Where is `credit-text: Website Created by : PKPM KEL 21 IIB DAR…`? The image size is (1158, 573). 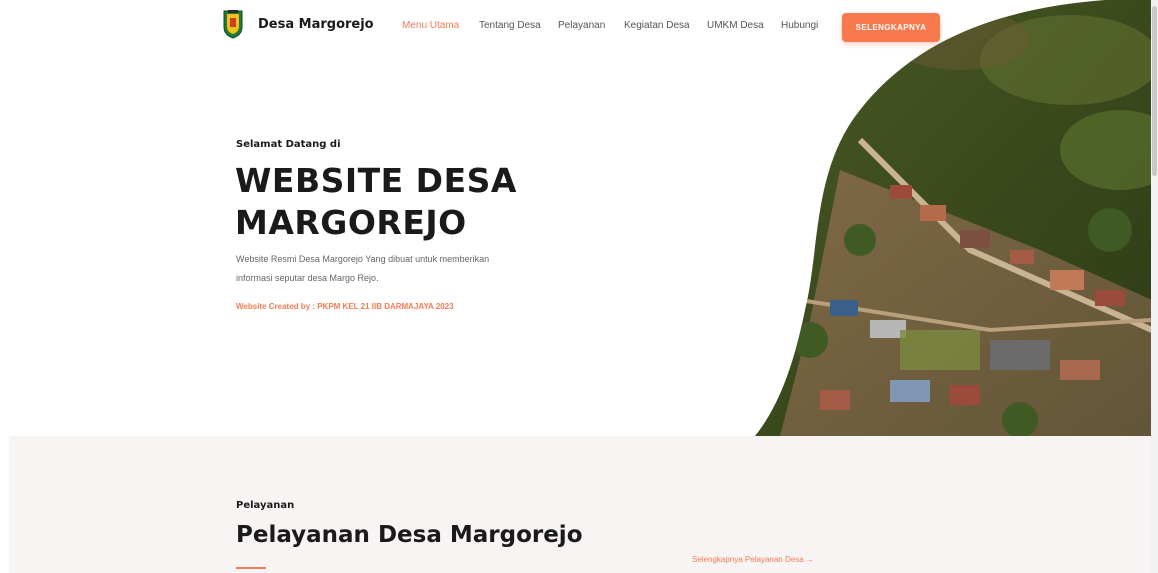 credit-text: Website Created by : PKPM KEL 21 IIB DAR… is located at coordinates (345, 306).